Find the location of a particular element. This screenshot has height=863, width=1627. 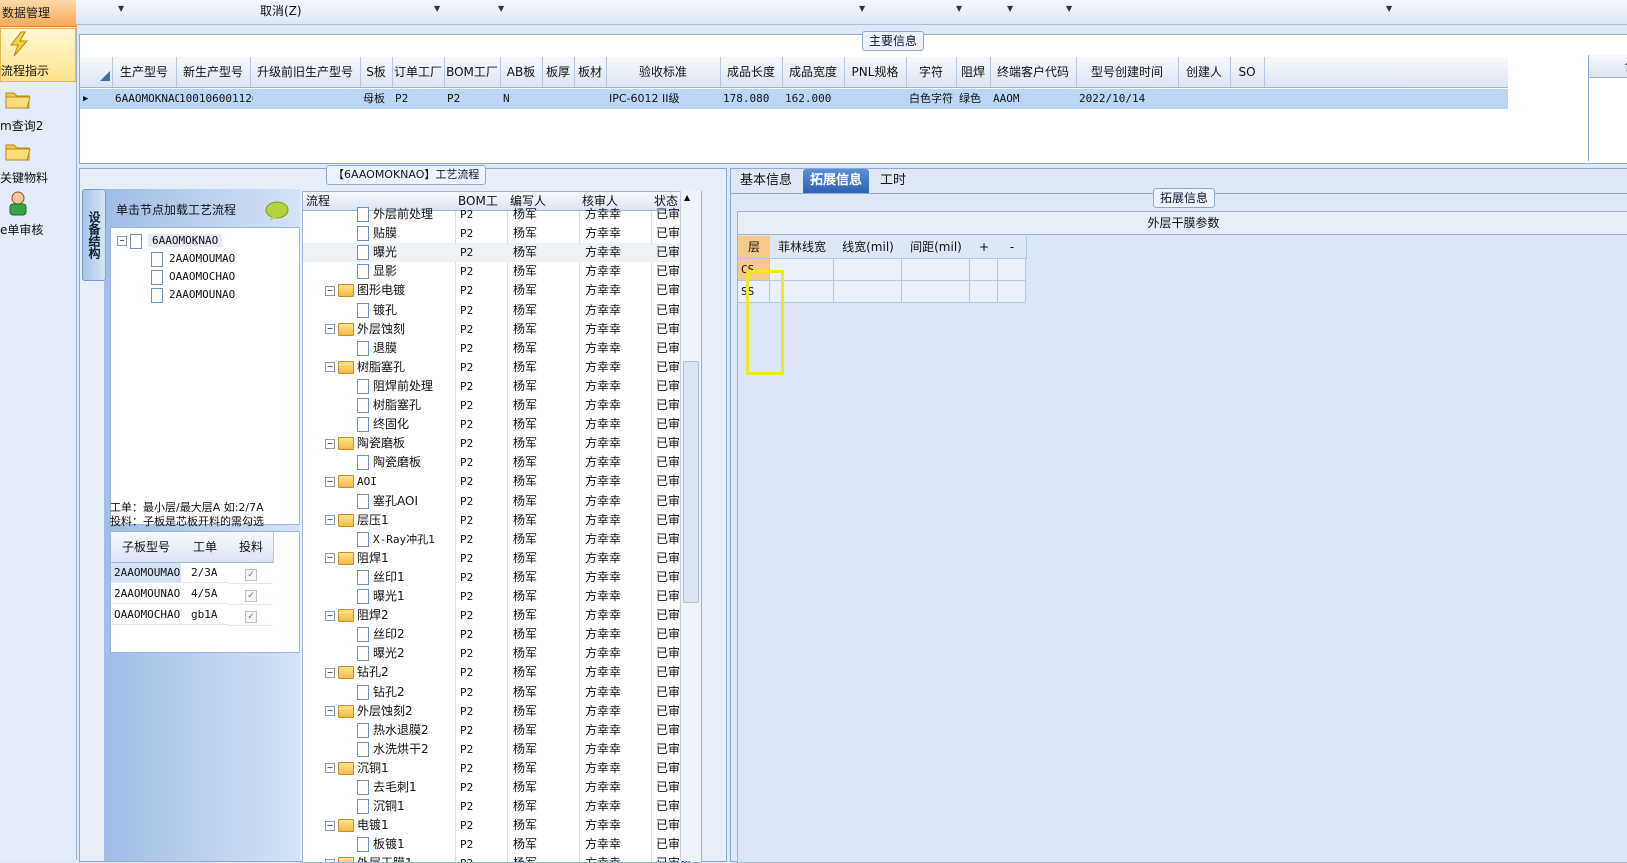

sub-cell-model: 2AAOMOUNAO is located at coordinates (146, 594).